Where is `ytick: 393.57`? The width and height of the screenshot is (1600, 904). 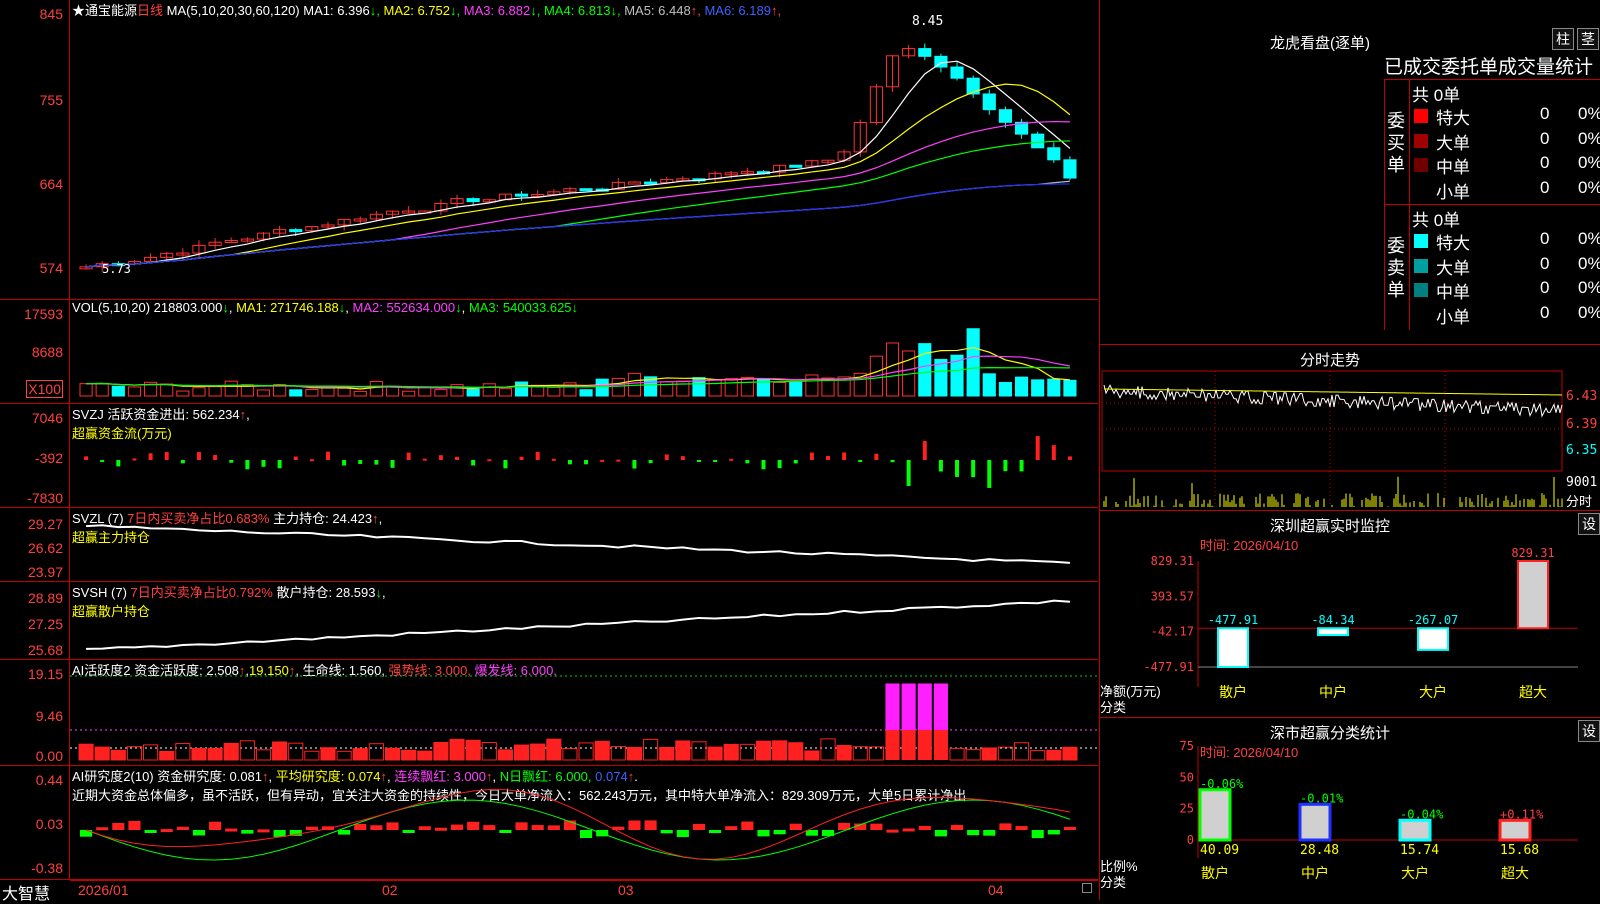
ytick: 393.57 is located at coordinates (1172, 596).